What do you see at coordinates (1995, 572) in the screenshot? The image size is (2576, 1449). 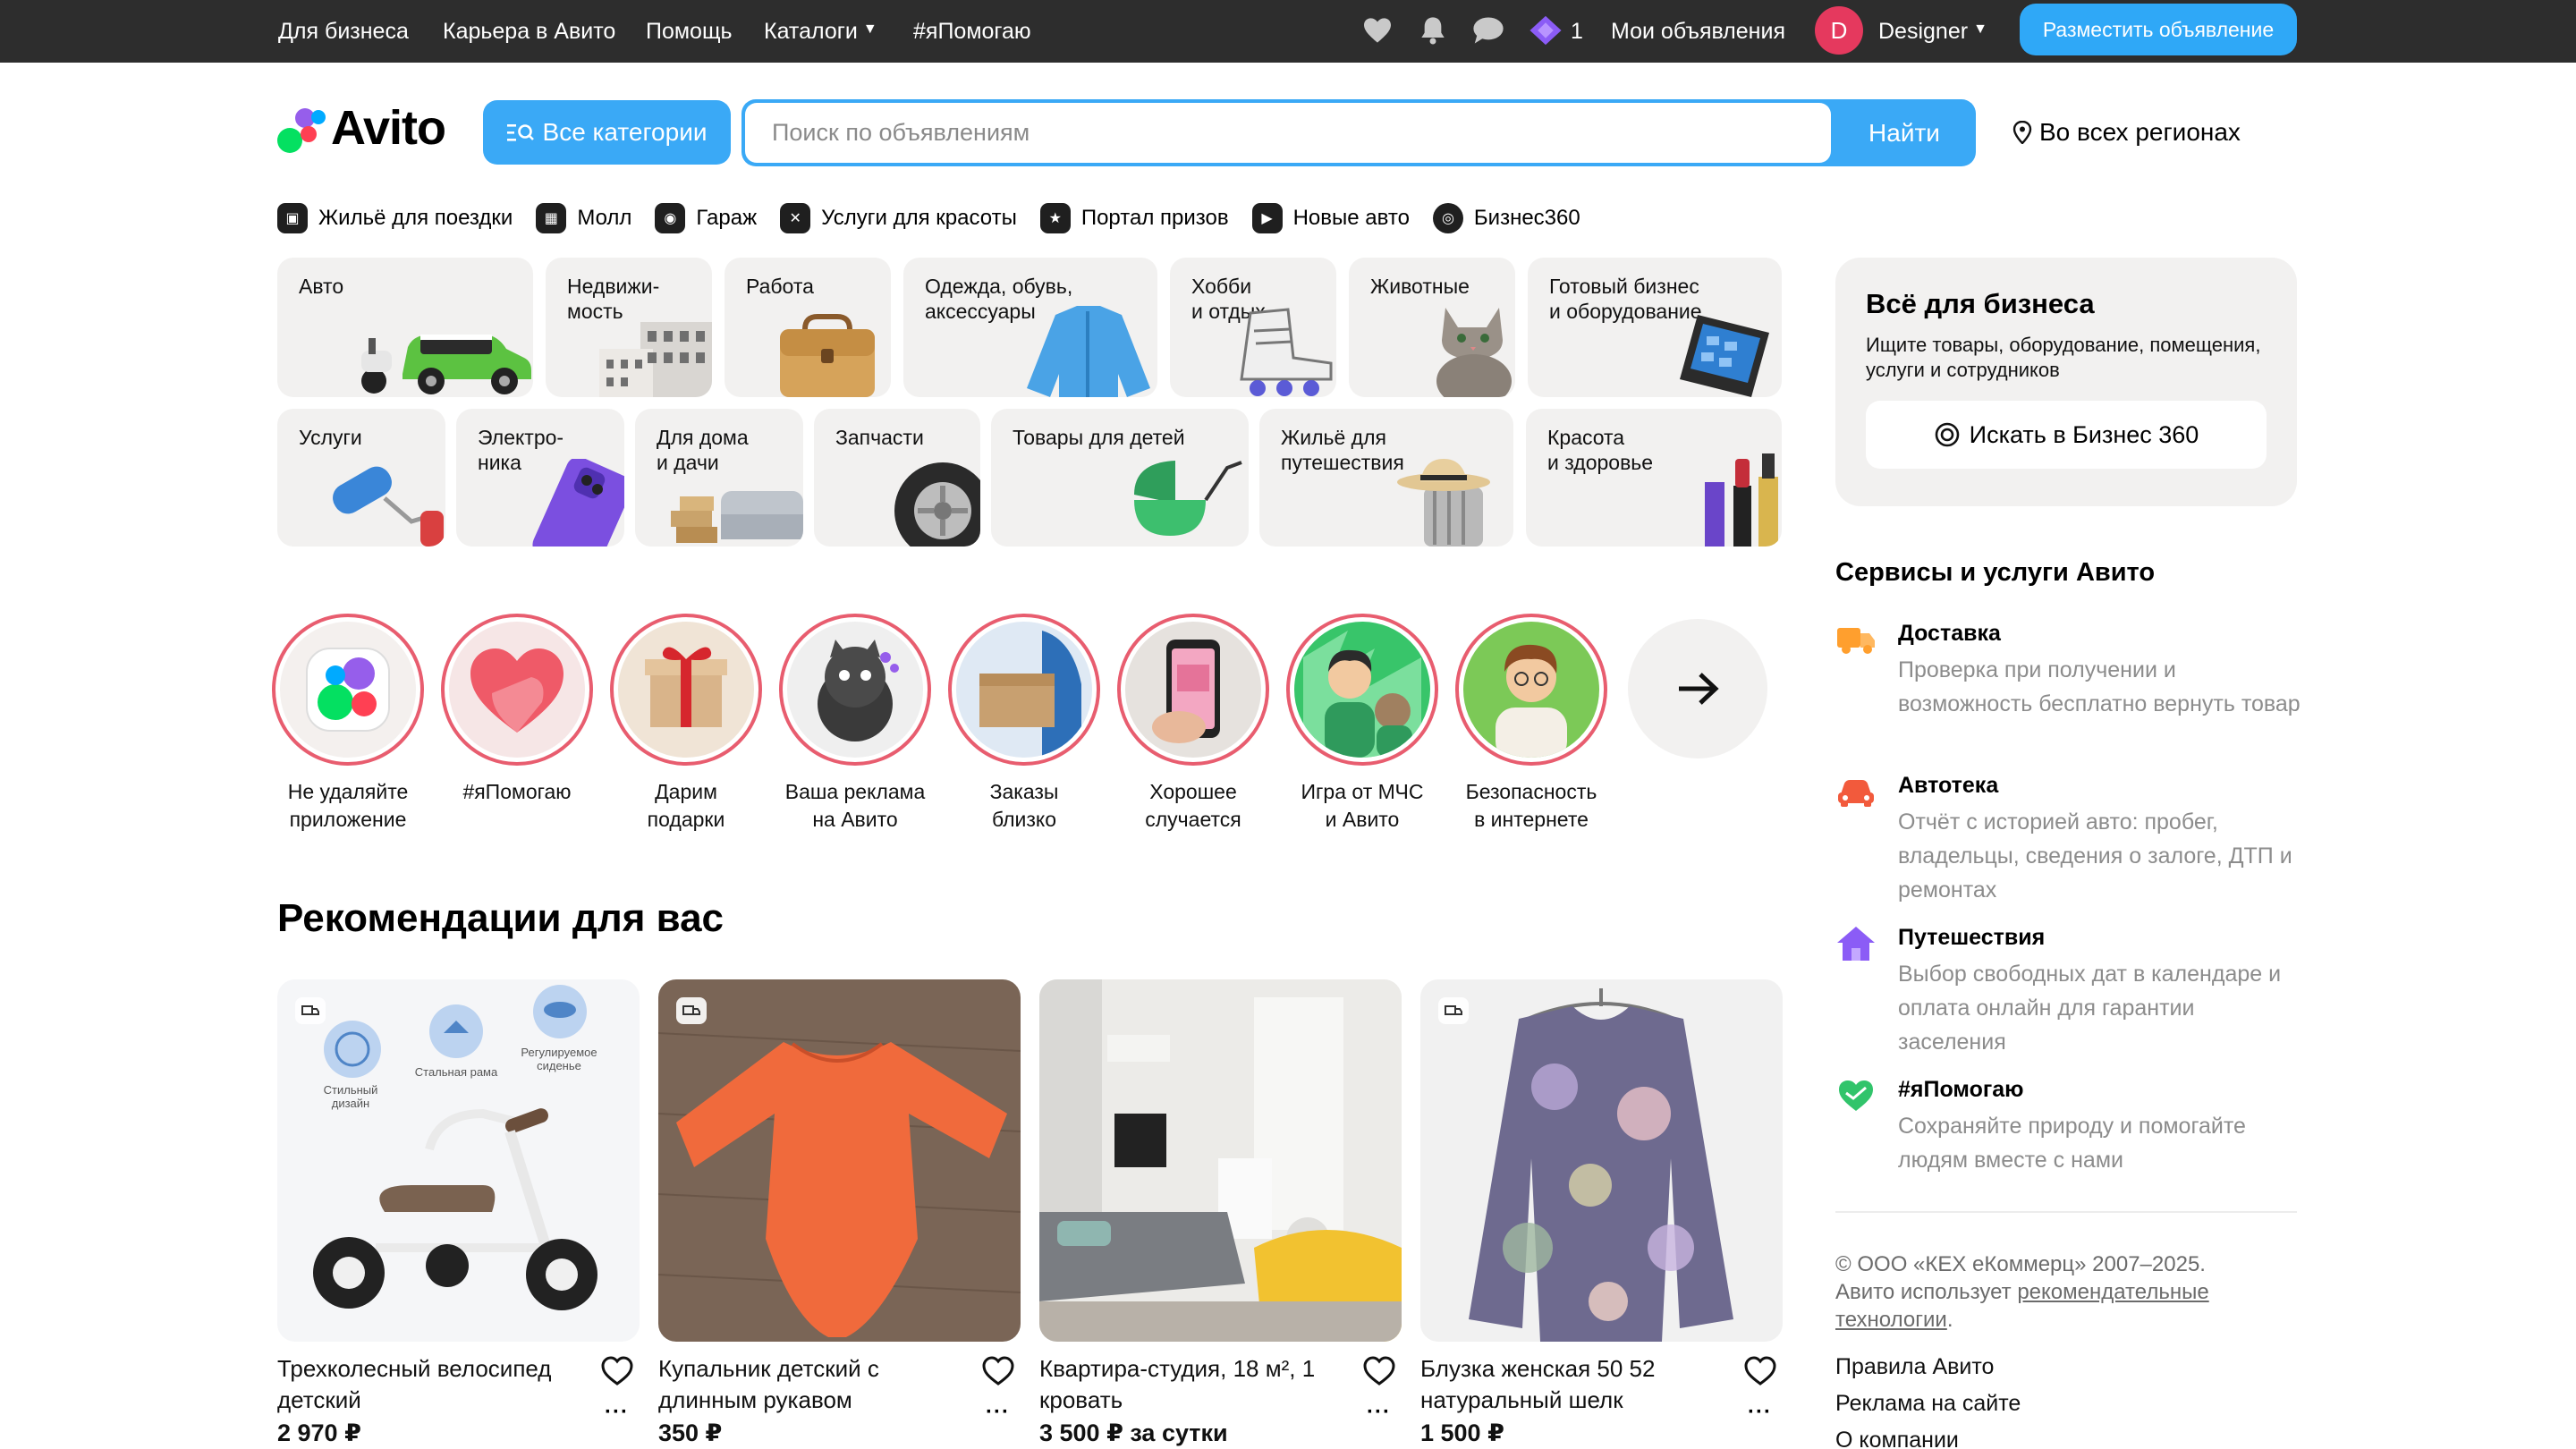 I see `services-title: Сервисы и услуги Авито` at bounding box center [1995, 572].